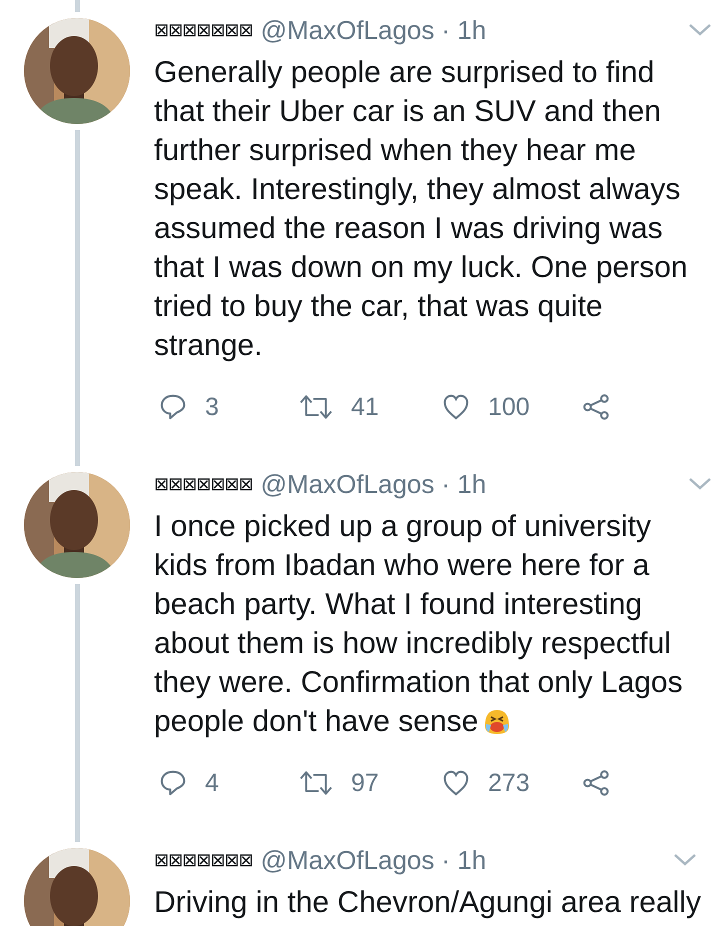 This screenshot has height=926, width=720. What do you see at coordinates (509, 783) in the screenshot?
I see `like-count: 273` at bounding box center [509, 783].